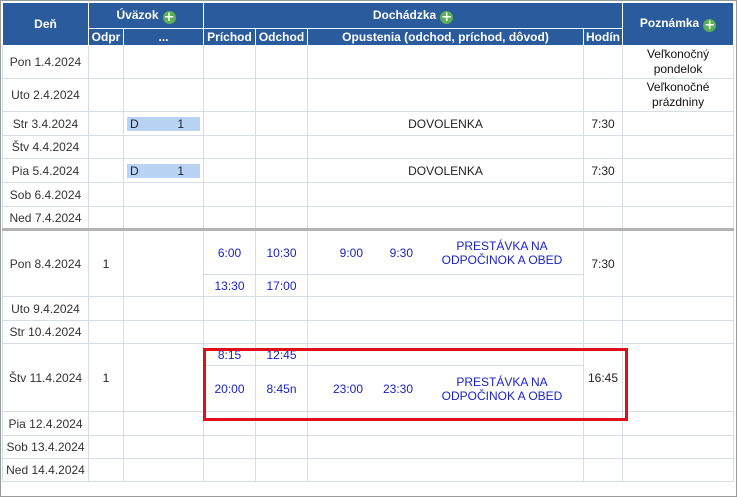  What do you see at coordinates (281, 251) in the screenshot?
I see `departure-time: 10:30` at bounding box center [281, 251].